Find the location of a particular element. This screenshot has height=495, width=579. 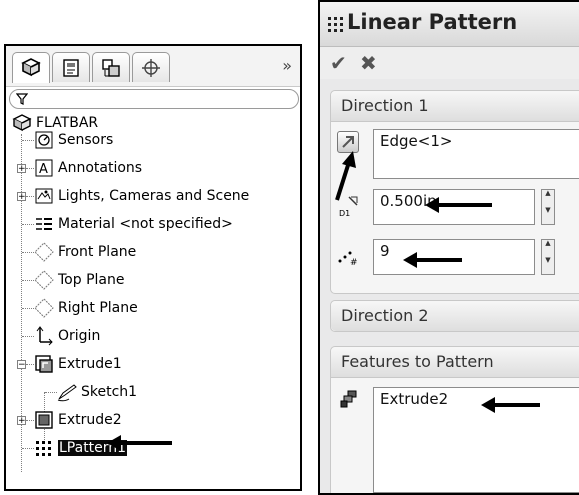

manager-tab-bar: » is located at coordinates (153, 66).